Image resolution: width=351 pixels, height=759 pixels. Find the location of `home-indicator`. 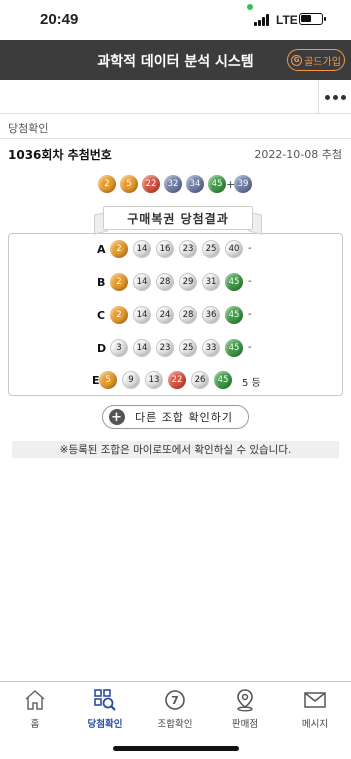

home-indicator is located at coordinates (176, 748).